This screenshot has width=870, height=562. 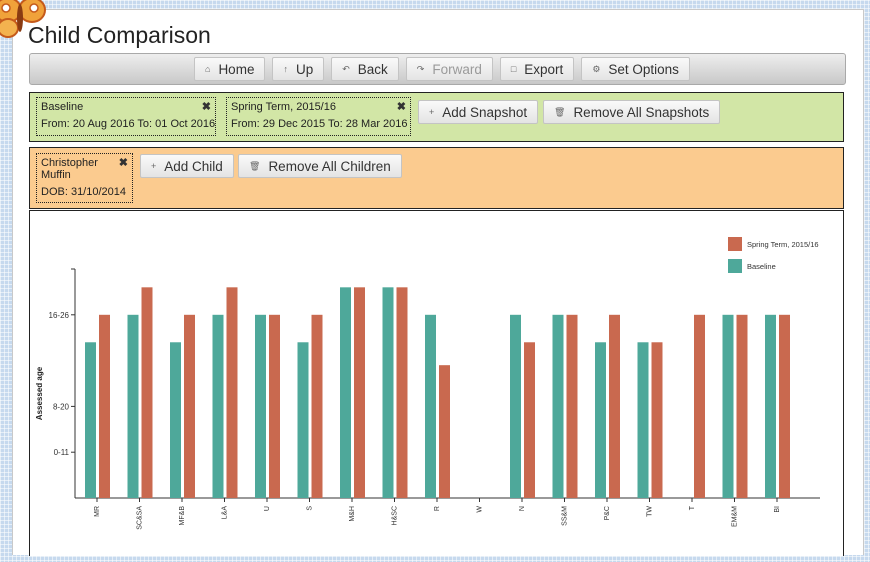 What do you see at coordinates (319, 124) in the screenshot?
I see `snapshot-dates: From: 29 Dec 2015 To: 28 Mar 2016` at bounding box center [319, 124].